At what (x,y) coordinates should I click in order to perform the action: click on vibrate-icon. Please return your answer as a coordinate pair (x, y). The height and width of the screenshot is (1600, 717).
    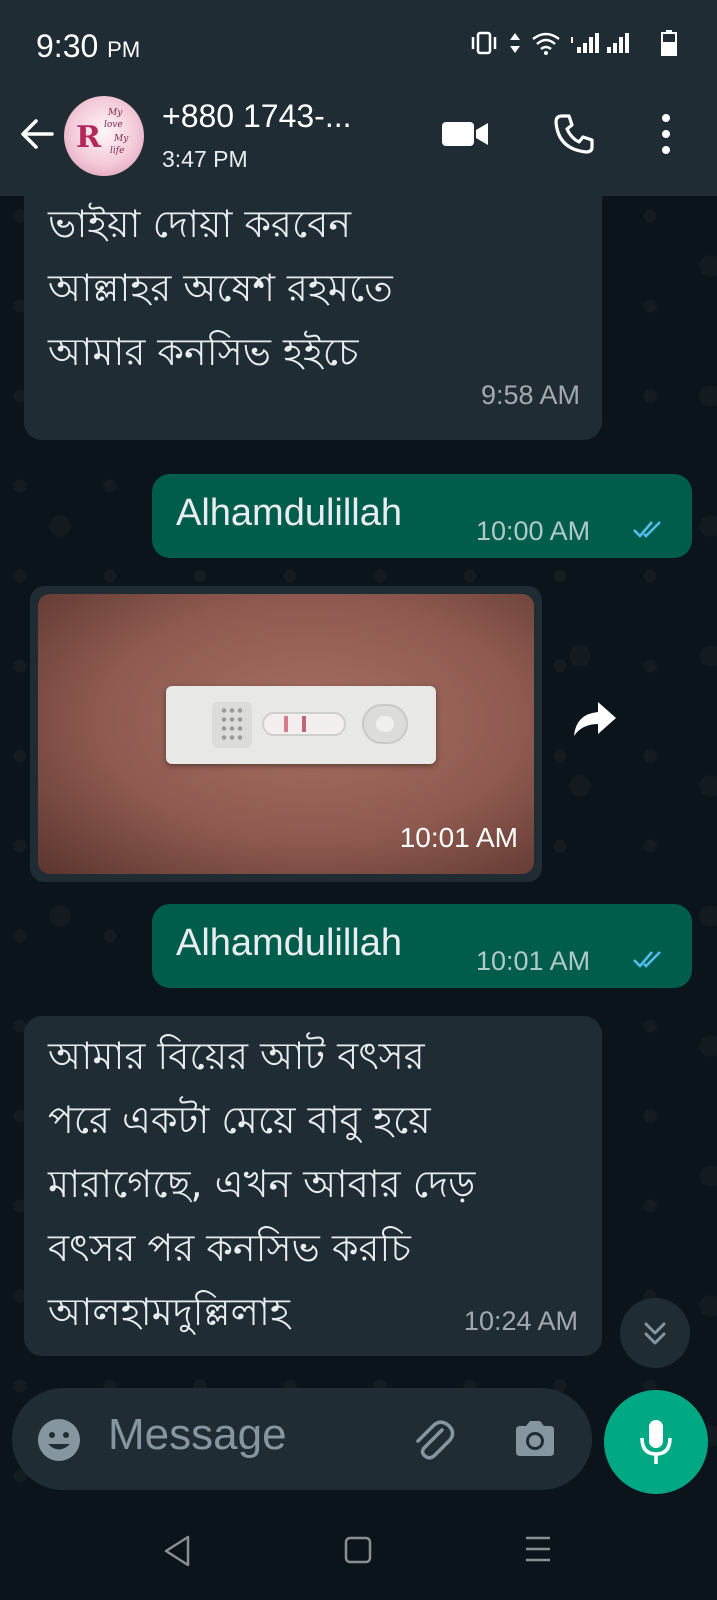
    Looking at the image, I should click on (484, 43).